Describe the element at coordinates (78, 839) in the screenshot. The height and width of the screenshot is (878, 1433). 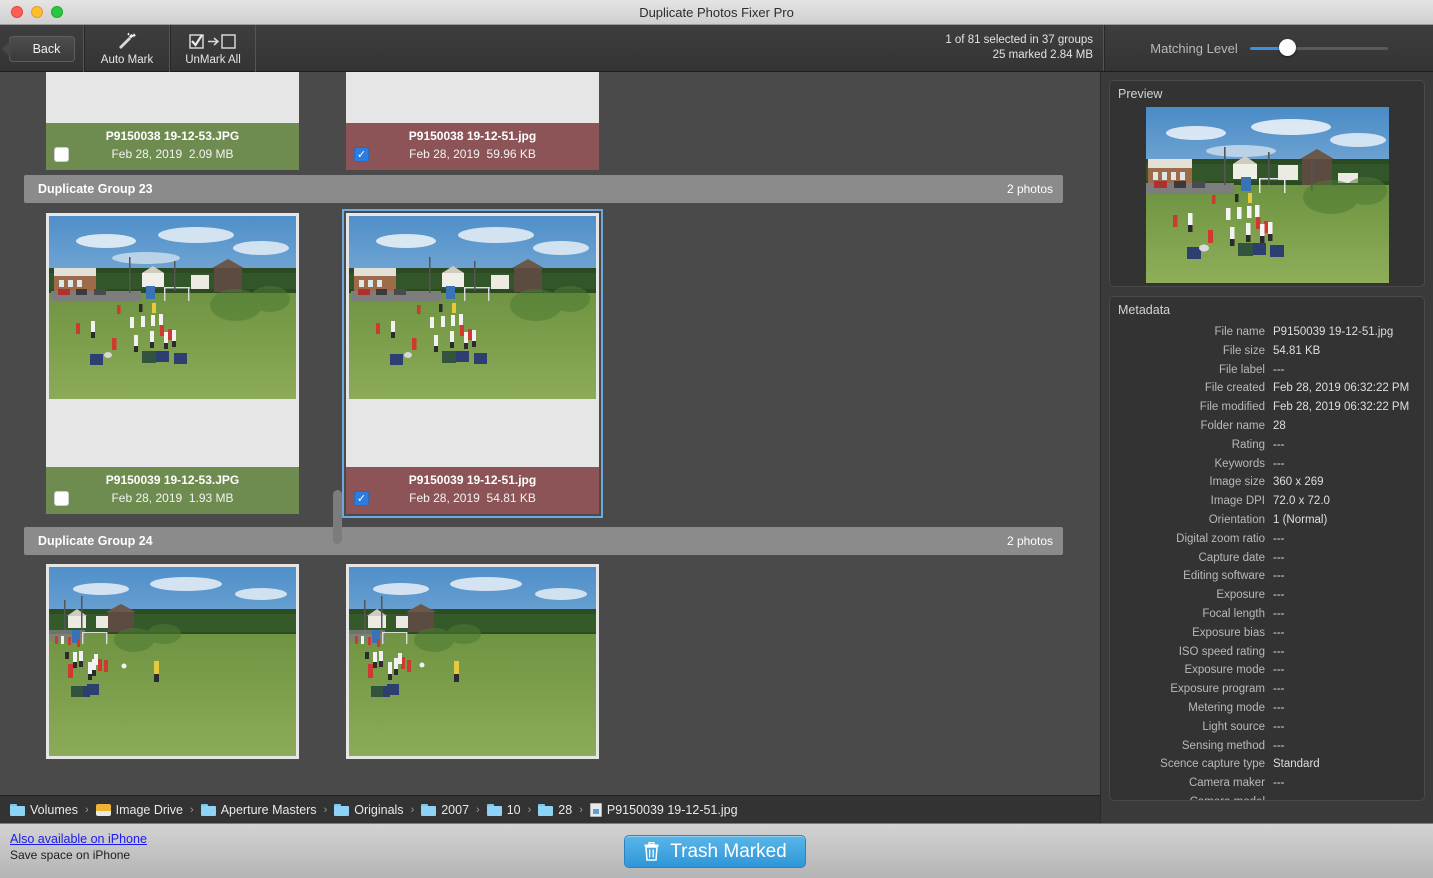
I see `promo-link: Also available on iPhone` at that location.